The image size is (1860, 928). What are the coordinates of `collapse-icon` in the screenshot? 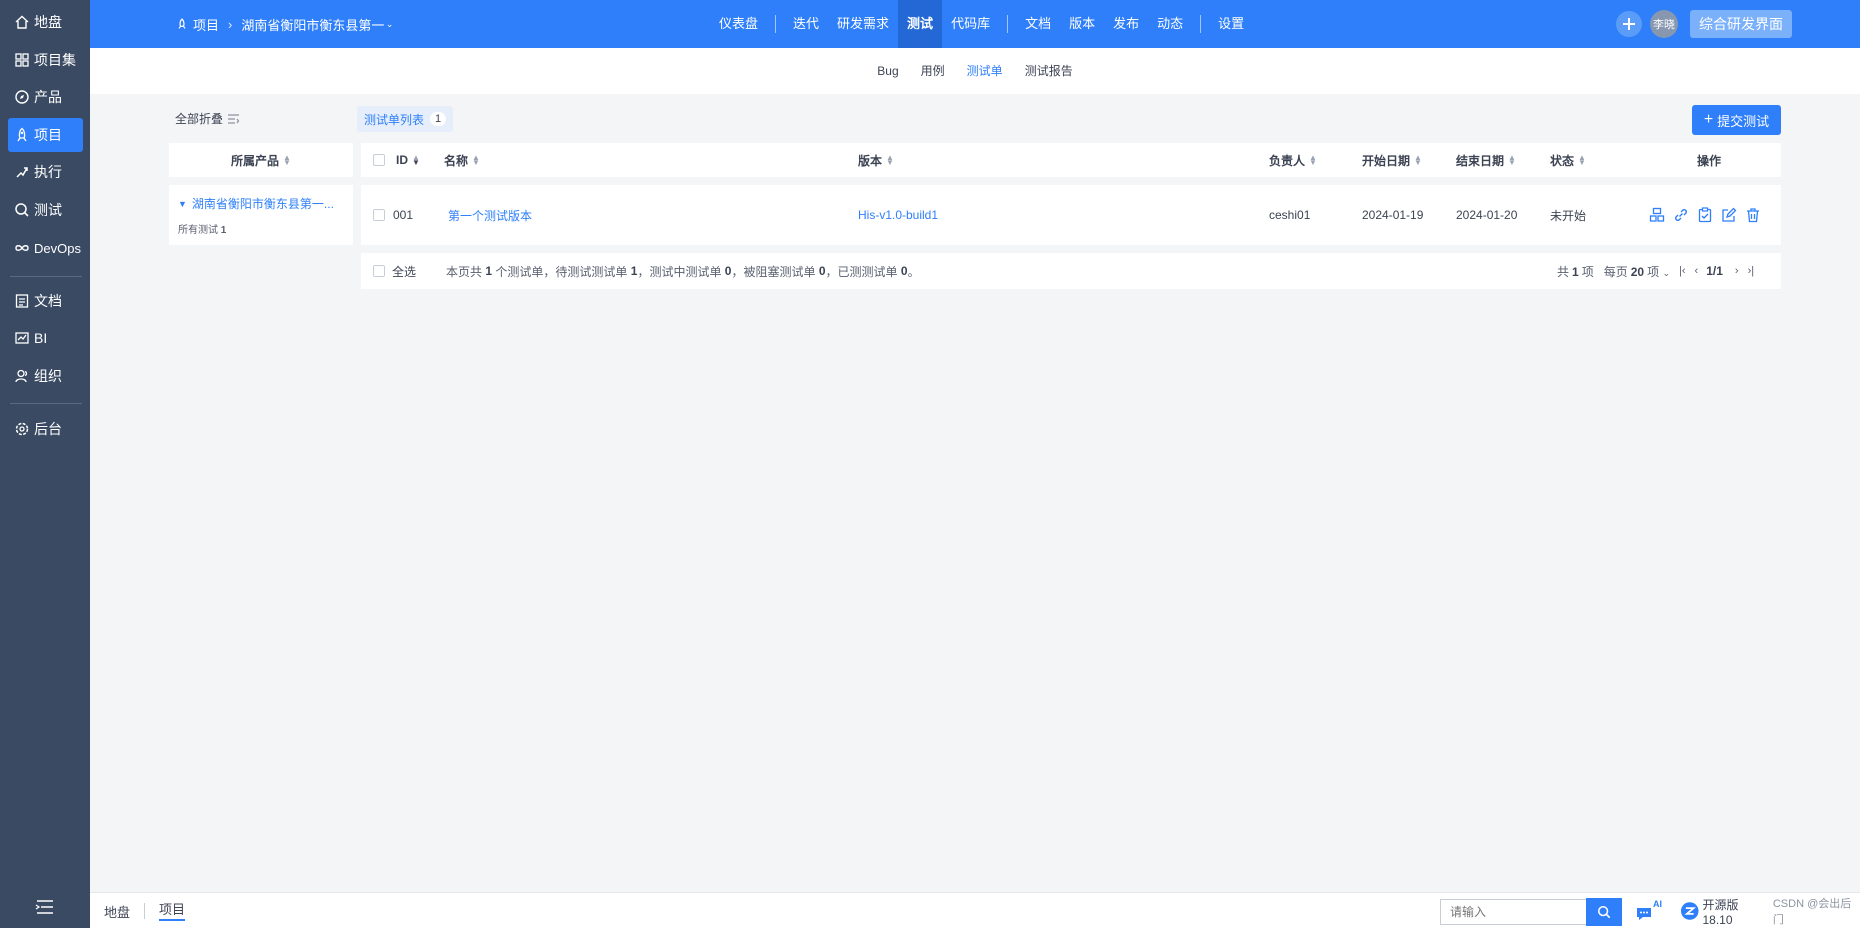 It's located at (234, 118).